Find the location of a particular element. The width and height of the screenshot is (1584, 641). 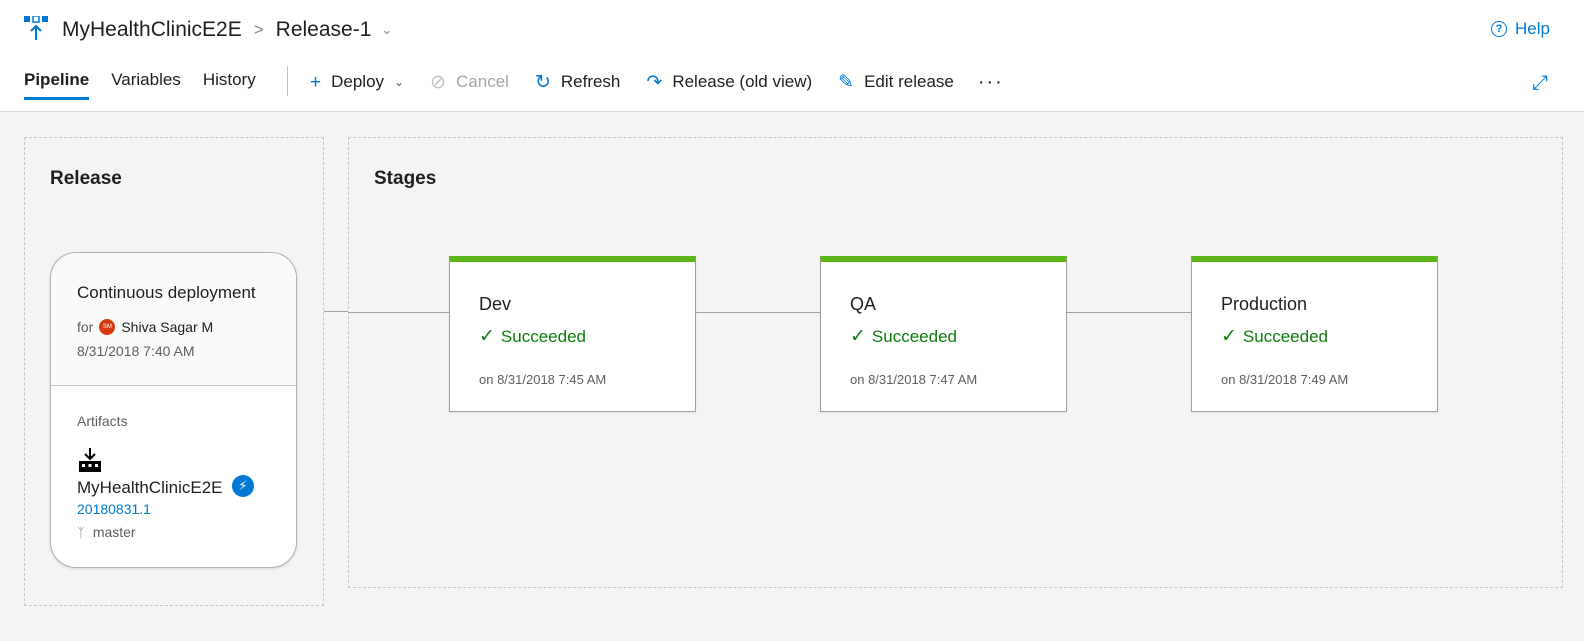

deploy-label: Deploy is located at coordinates (358, 81).